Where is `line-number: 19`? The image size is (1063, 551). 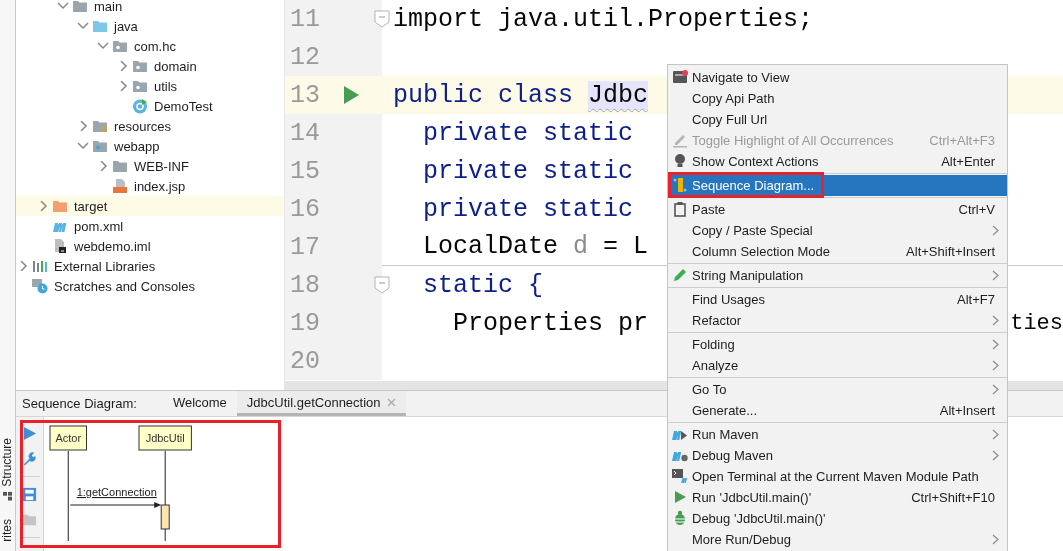
line-number: 19 is located at coordinates (305, 323).